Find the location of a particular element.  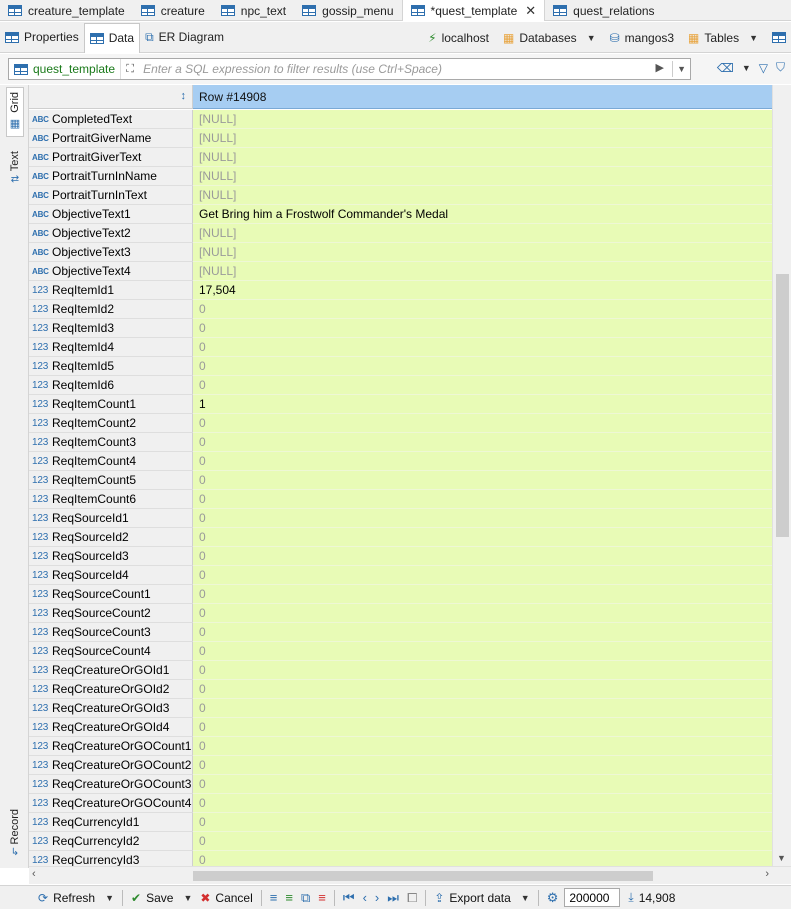

column-name-cell: 123 ReqCreatureOrGOId2 is located at coordinates (111, 689).